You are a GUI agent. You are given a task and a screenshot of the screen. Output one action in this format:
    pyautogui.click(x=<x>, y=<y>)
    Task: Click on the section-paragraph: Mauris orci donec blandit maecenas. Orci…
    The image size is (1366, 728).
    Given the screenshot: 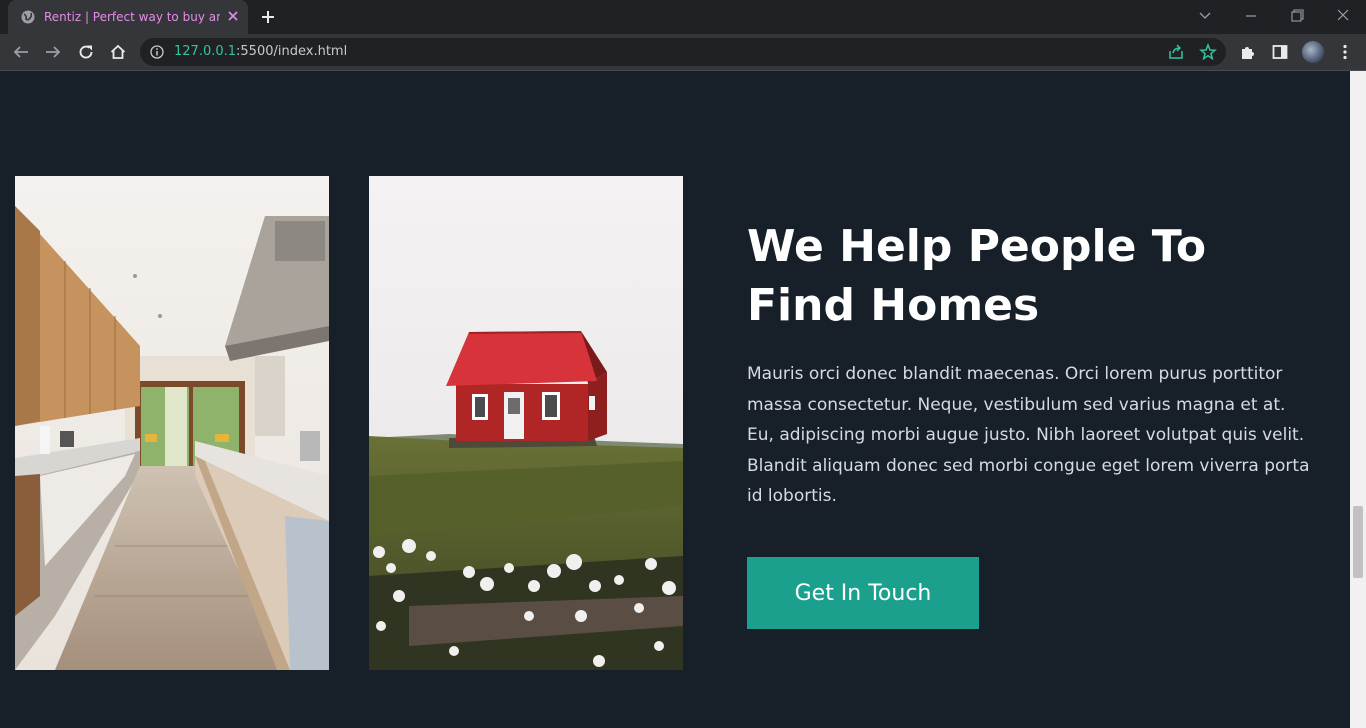 What is the action you would take?
    pyautogui.click(x=1028, y=435)
    